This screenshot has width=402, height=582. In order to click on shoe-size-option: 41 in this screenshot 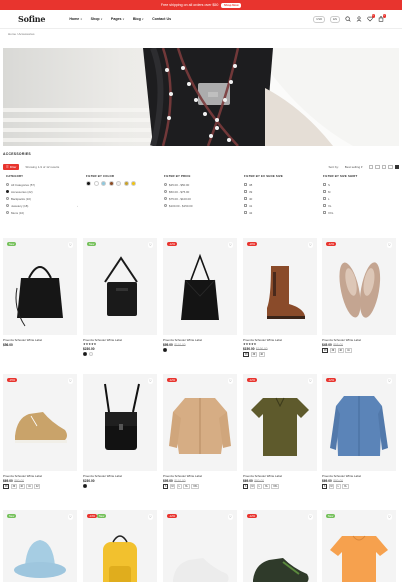, I will do `click(280, 205)`.